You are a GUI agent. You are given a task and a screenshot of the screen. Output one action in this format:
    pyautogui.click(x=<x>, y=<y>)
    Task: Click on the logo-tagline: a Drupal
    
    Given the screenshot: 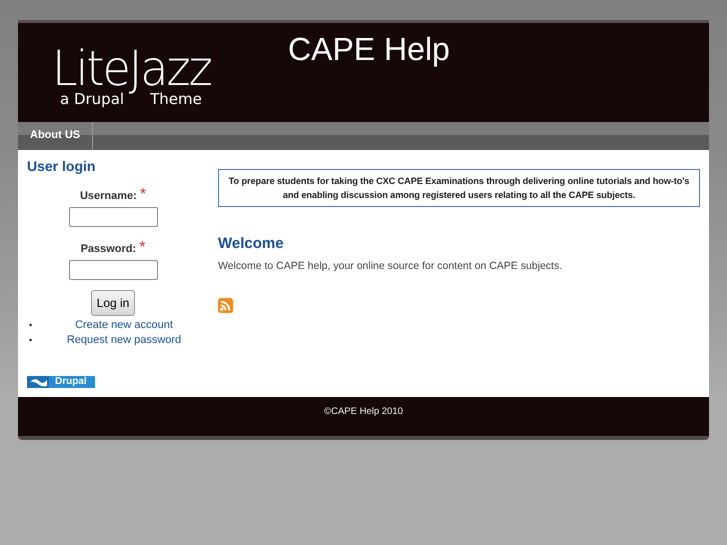 What is the action you would take?
    pyautogui.click(x=92, y=99)
    